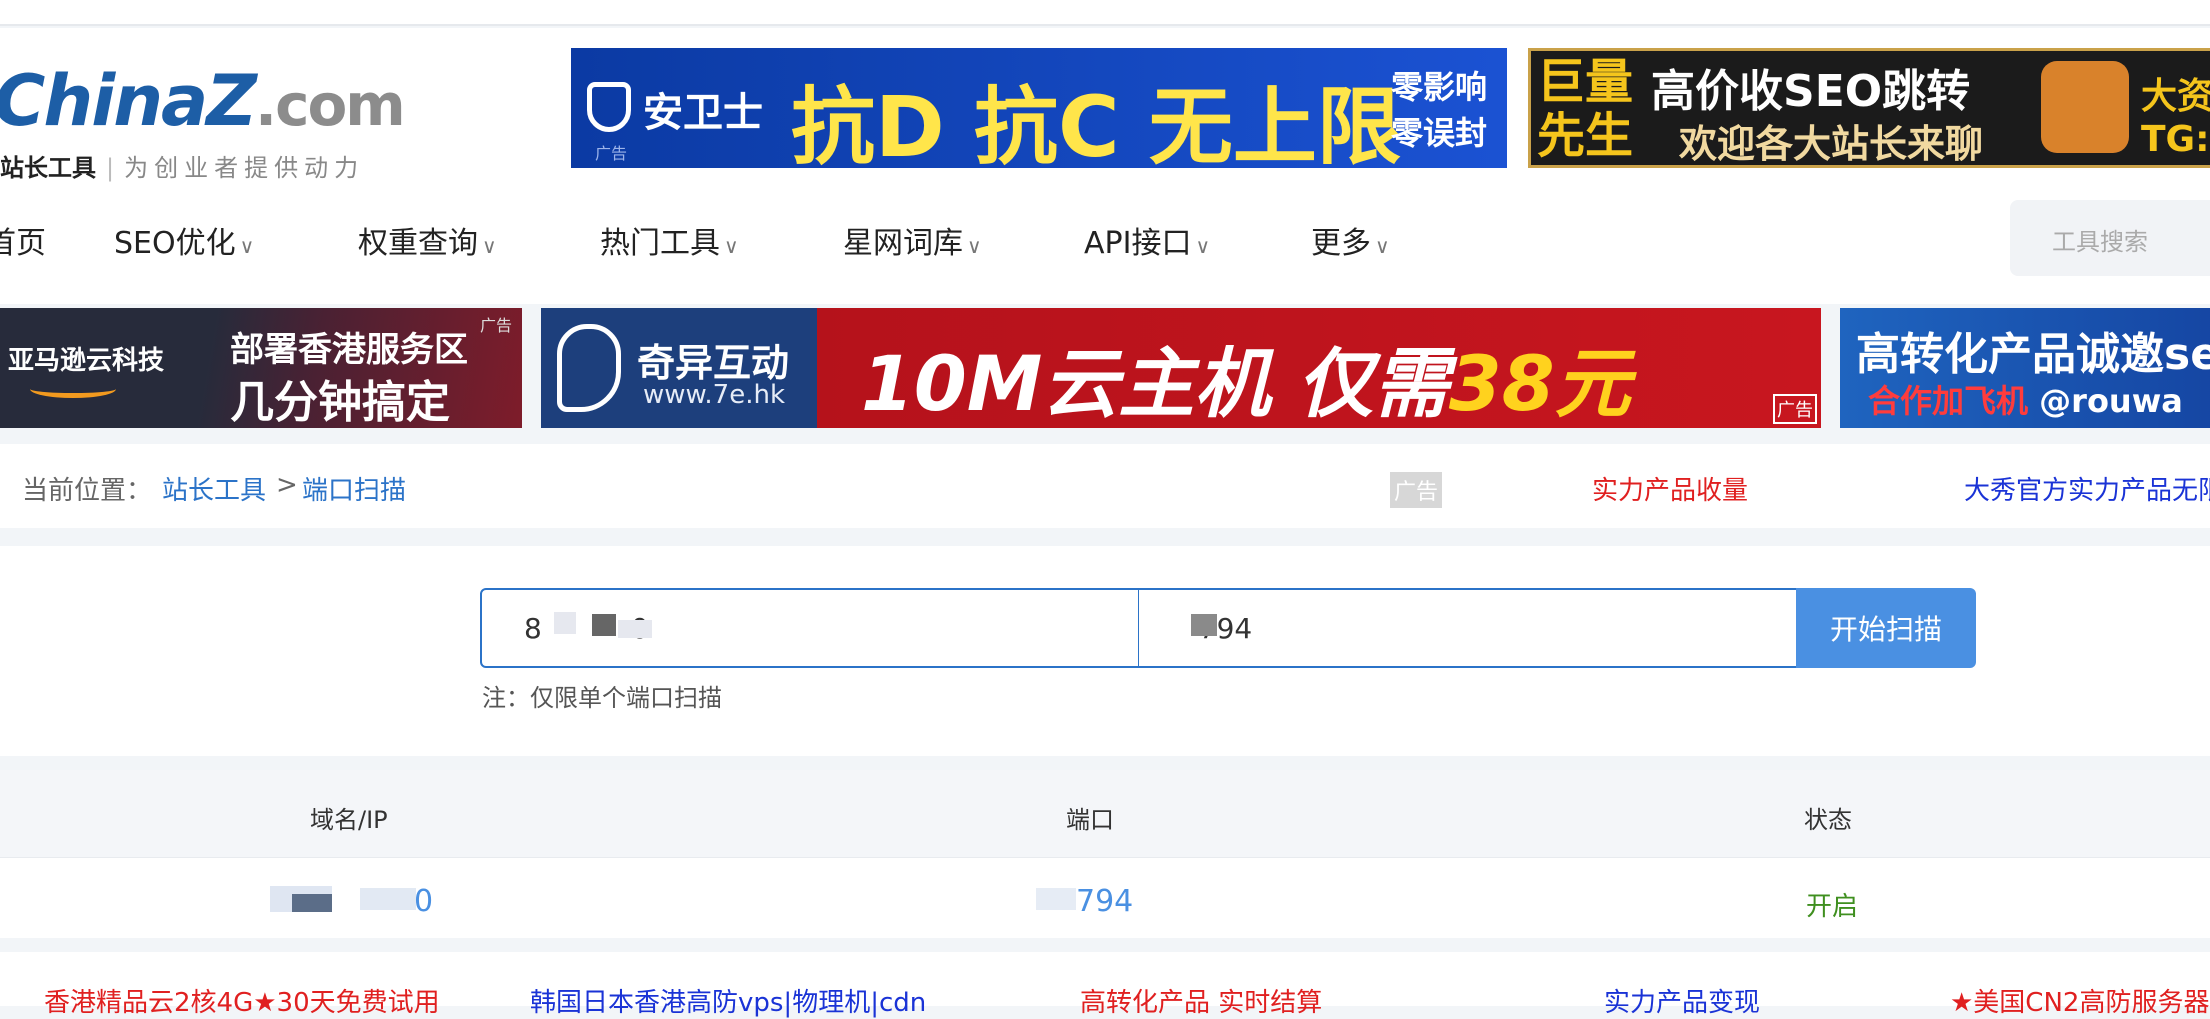 The width and height of the screenshot is (2210, 1019). I want to click on nav-label: SEO优化, so click(175, 243).